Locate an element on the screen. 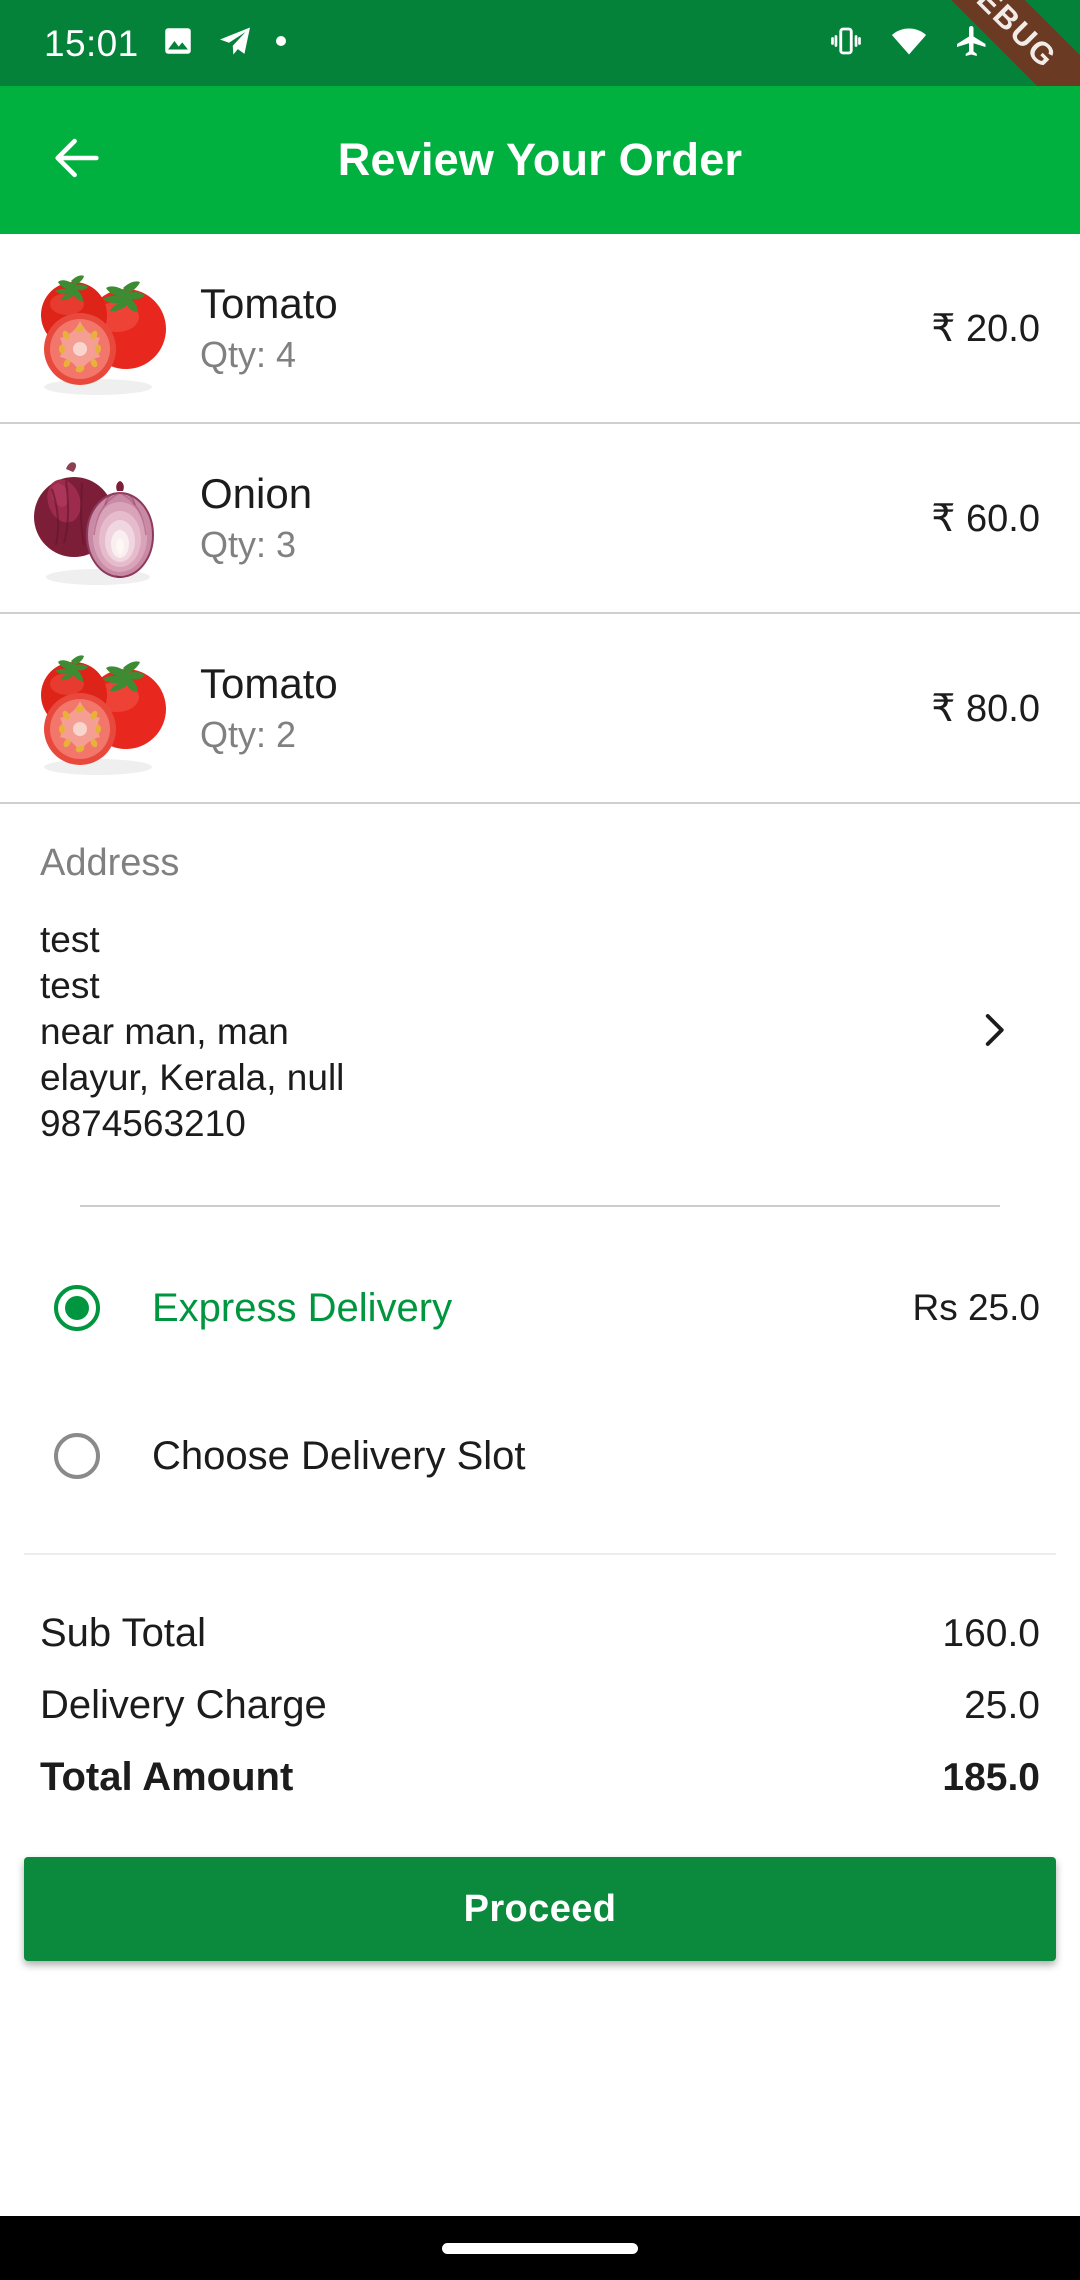  order-item-row: Tomato Qty: 4 ₹ 20.0 is located at coordinates (540, 329).